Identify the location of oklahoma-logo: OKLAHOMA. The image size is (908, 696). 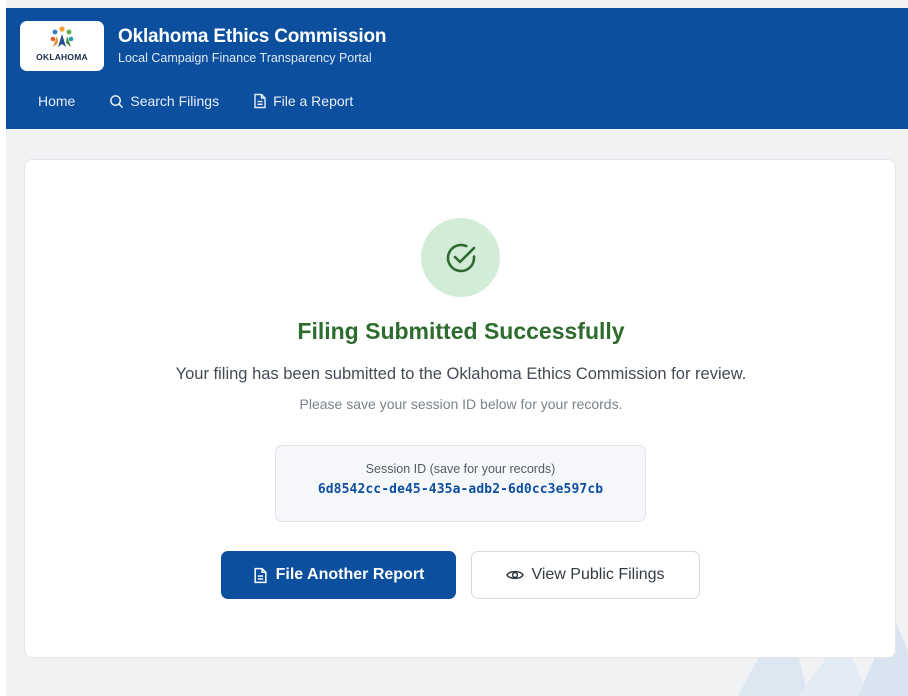
(62, 46).